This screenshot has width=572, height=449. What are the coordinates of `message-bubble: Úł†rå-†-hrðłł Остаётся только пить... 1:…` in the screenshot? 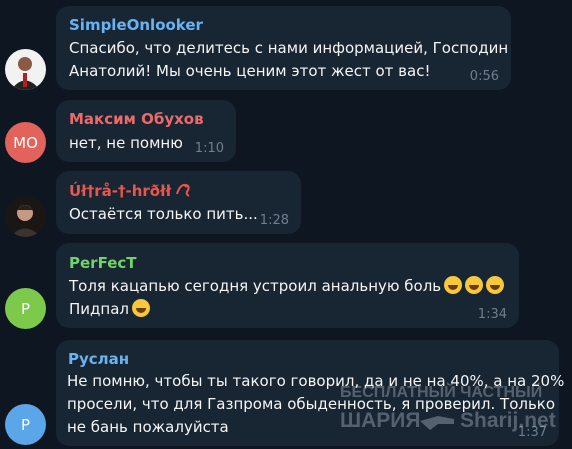 It's located at (178, 202).